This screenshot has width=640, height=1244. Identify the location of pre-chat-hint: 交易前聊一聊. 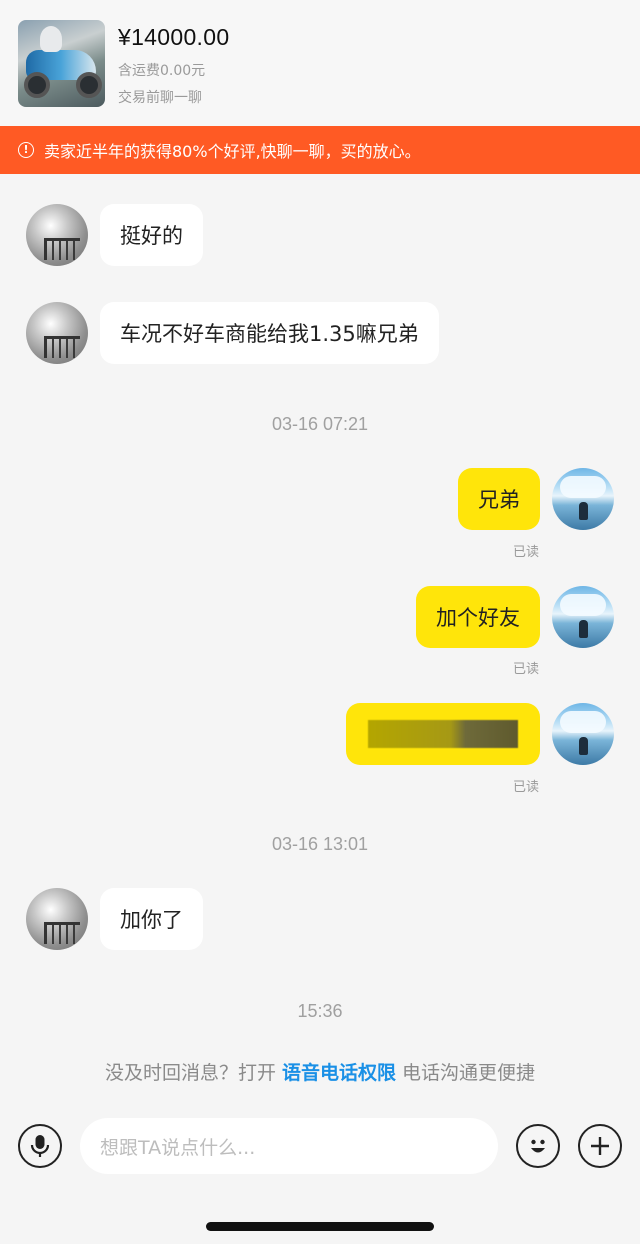
(160, 98).